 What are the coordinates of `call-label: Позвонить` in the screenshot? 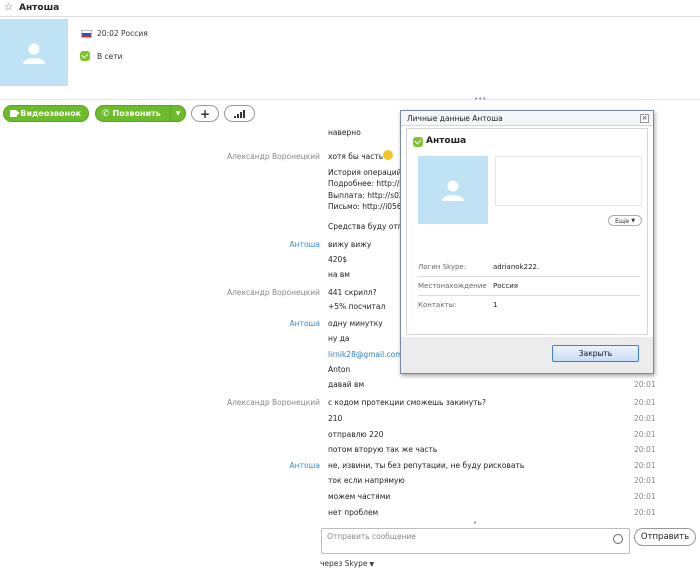 It's located at (136, 113).